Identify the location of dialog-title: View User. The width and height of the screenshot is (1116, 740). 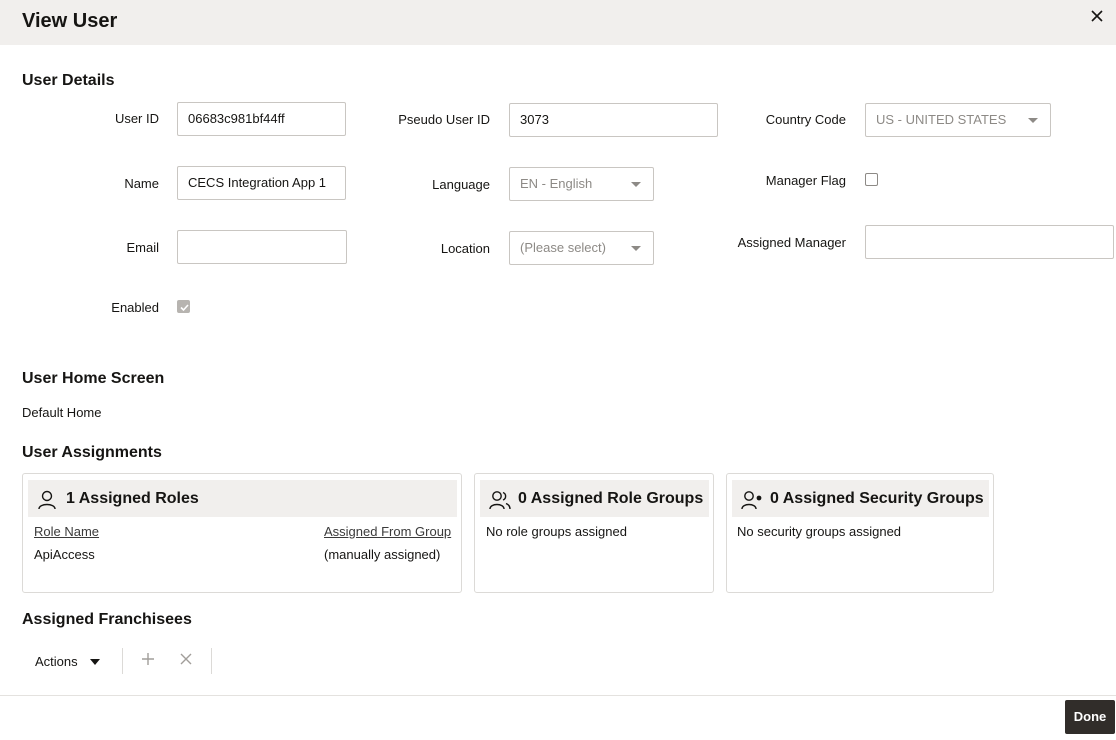
(70, 21).